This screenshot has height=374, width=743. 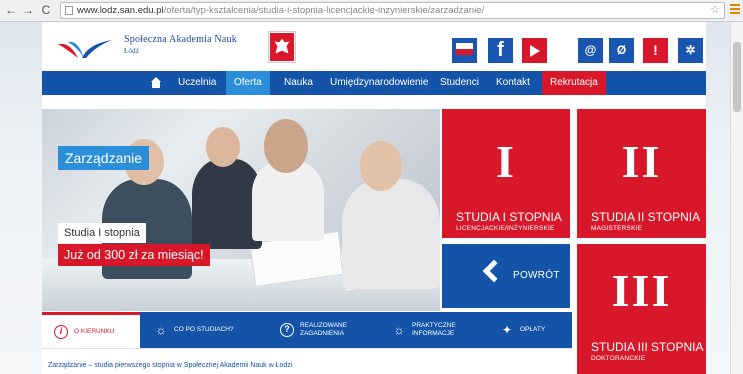 What do you see at coordinates (737, 77) in the screenshot?
I see `scrollbar-thumb` at bounding box center [737, 77].